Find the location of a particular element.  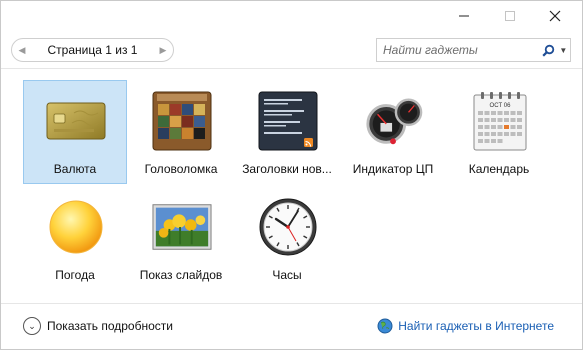

show-details-toggle: ⌄ Показать подробности is located at coordinates (98, 326).